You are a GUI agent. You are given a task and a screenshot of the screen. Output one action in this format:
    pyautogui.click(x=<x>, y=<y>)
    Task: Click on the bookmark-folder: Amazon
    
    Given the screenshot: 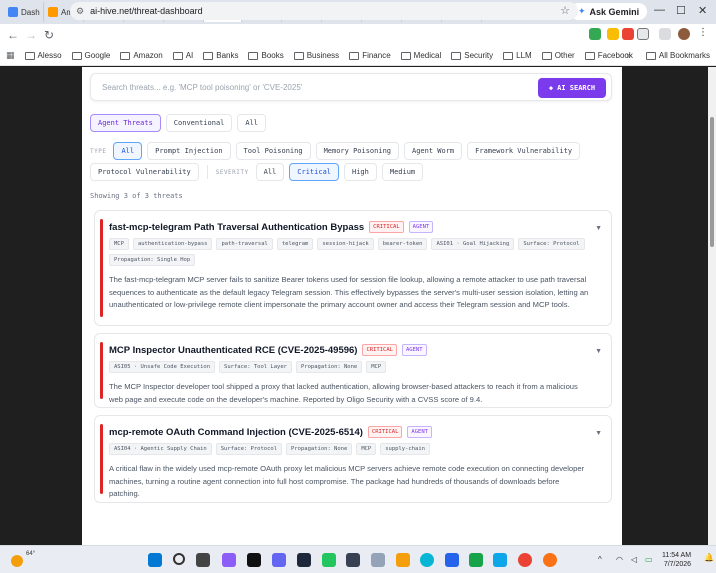 What is the action you would take?
    pyautogui.click(x=141, y=55)
    